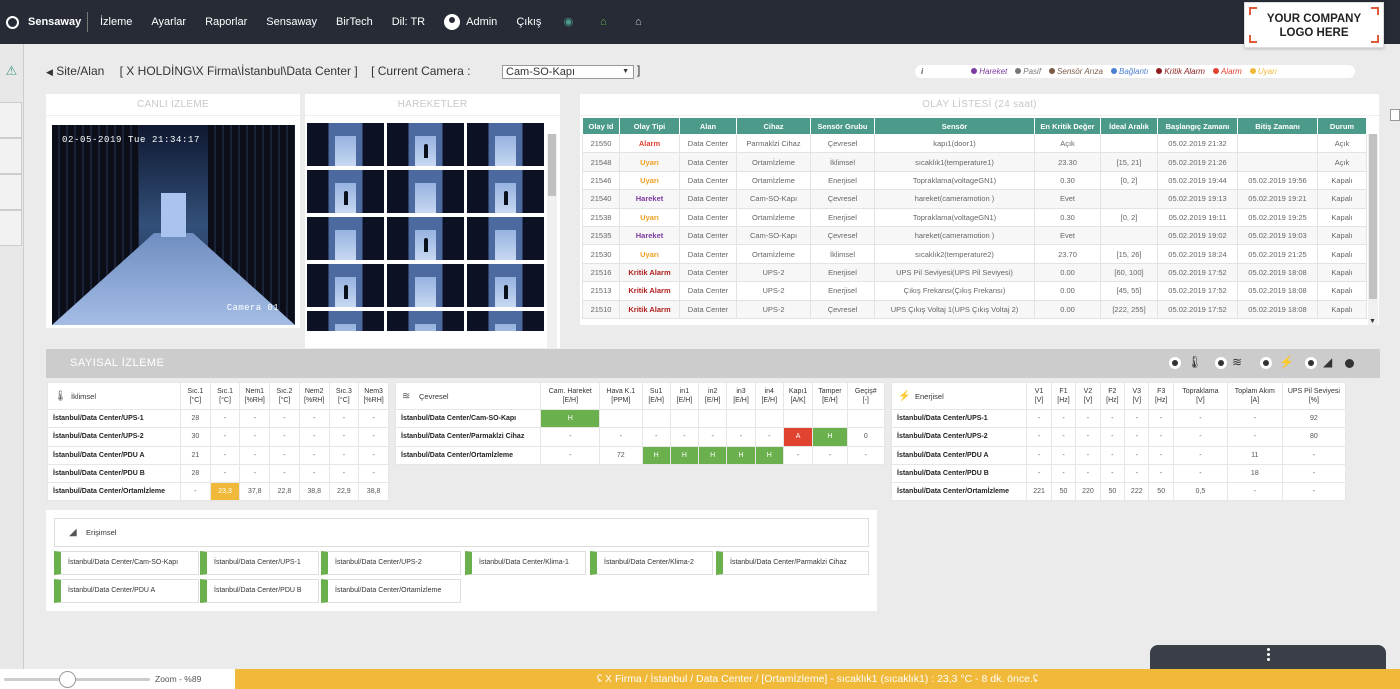 The height and width of the screenshot is (689, 1400). I want to click on metric-row: İstanbul/Data Center/UPS-1- - - - - - - -92, so click(1118, 418).